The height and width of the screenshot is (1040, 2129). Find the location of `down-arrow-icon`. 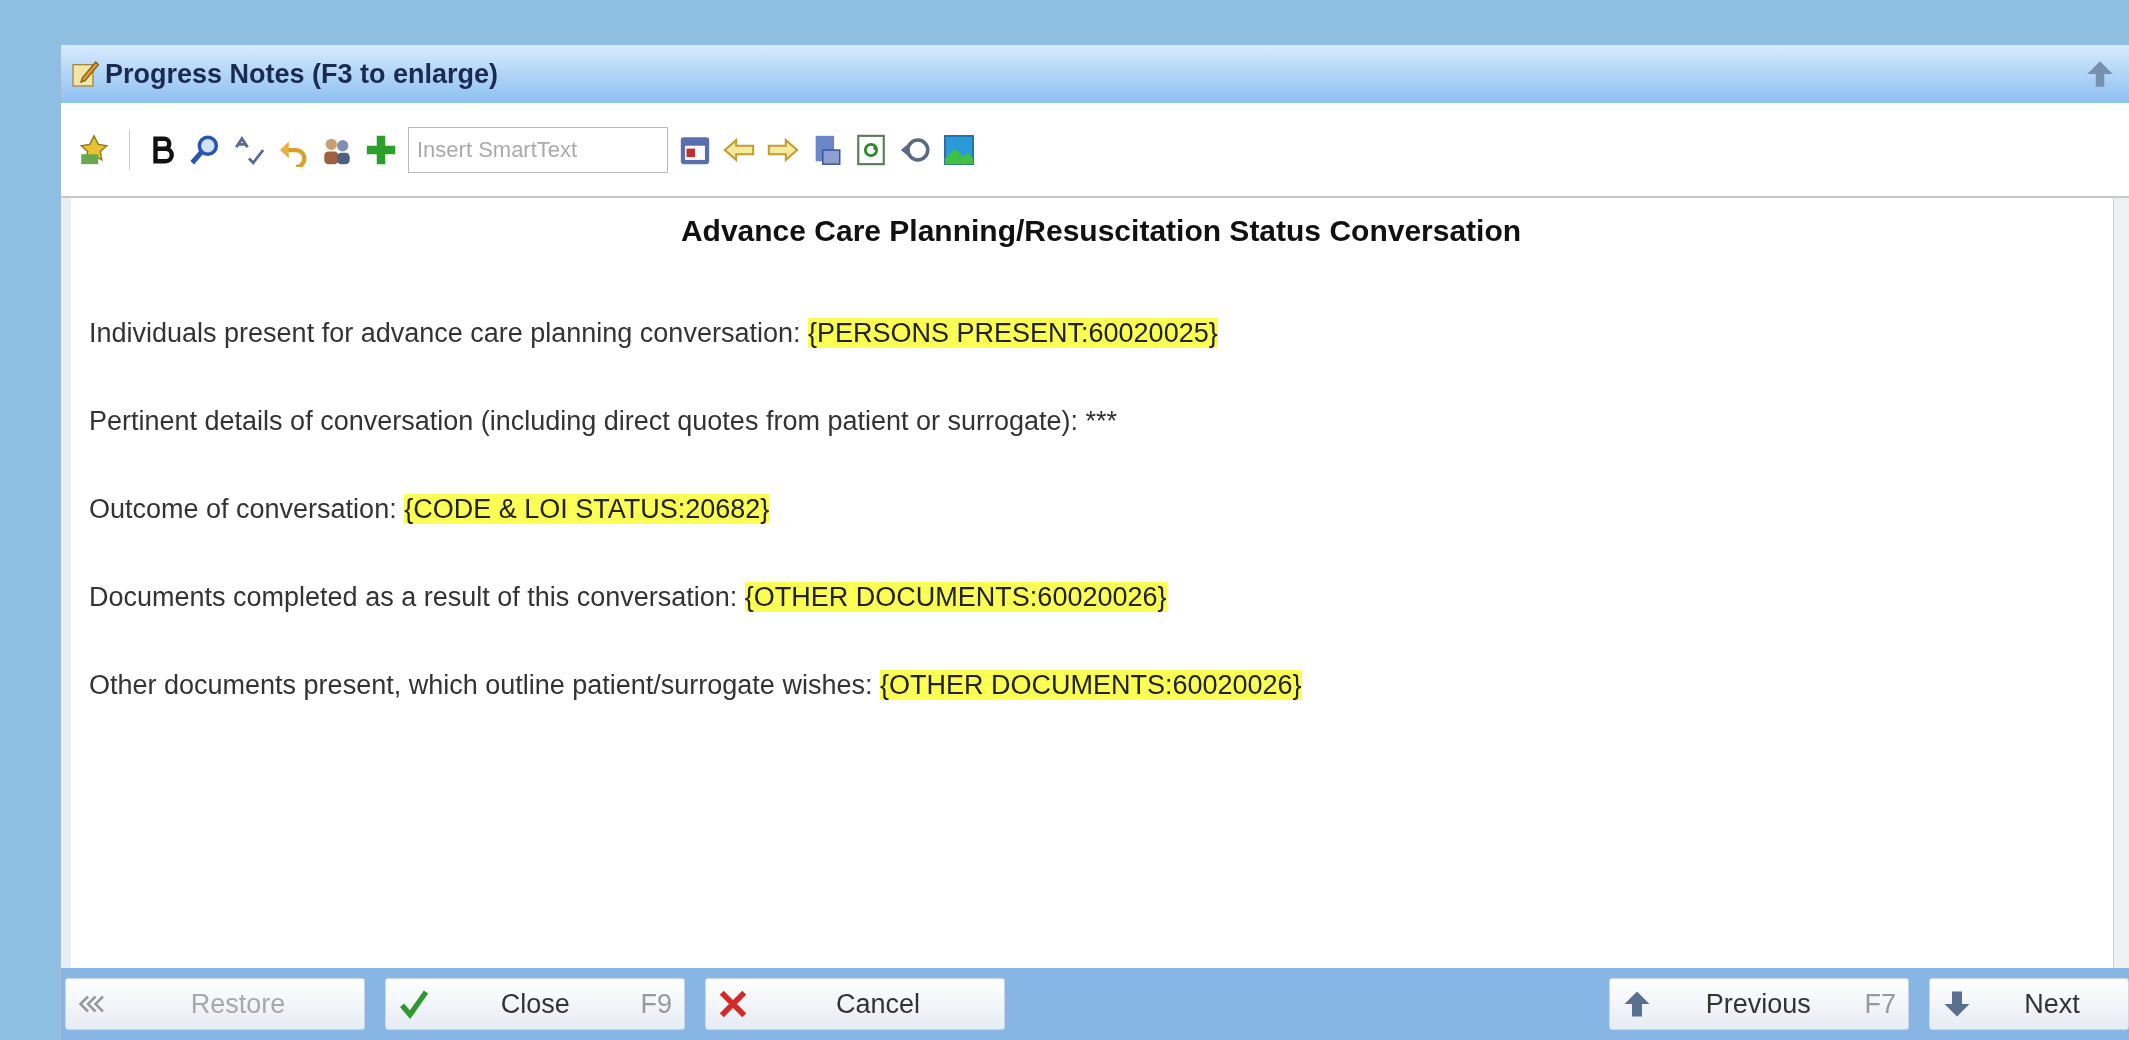

down-arrow-icon is located at coordinates (1957, 1004).